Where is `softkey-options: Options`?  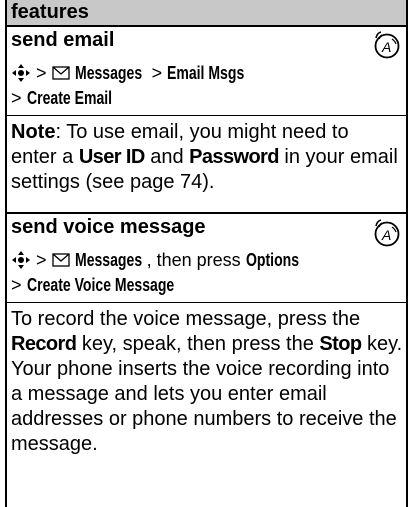
softkey-options: Options is located at coordinates (272, 260).